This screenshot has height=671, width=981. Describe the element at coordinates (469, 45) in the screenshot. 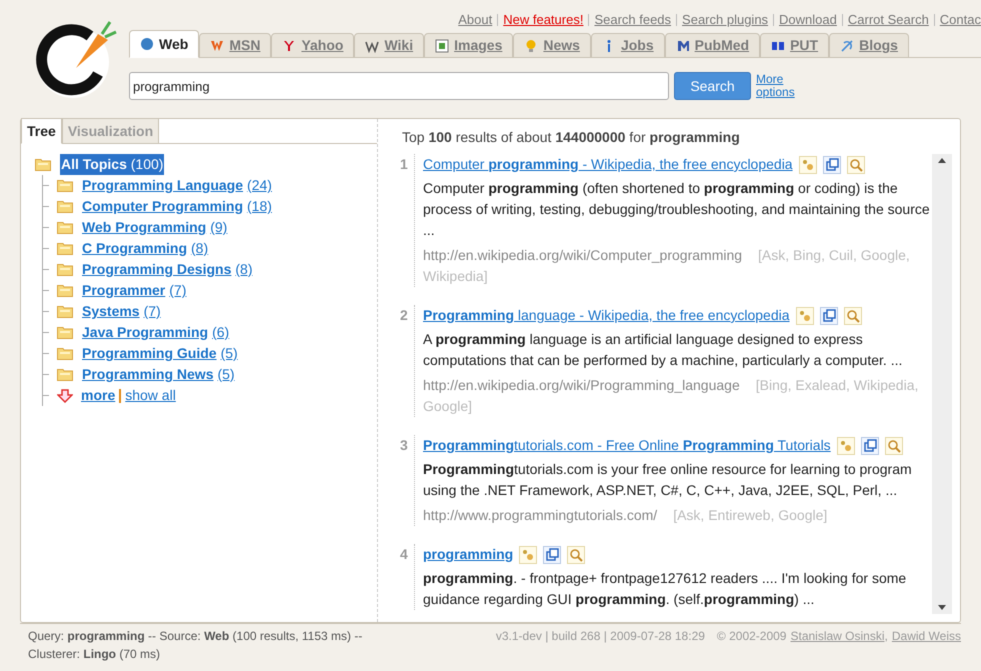

I see `source-tab: Images` at that location.